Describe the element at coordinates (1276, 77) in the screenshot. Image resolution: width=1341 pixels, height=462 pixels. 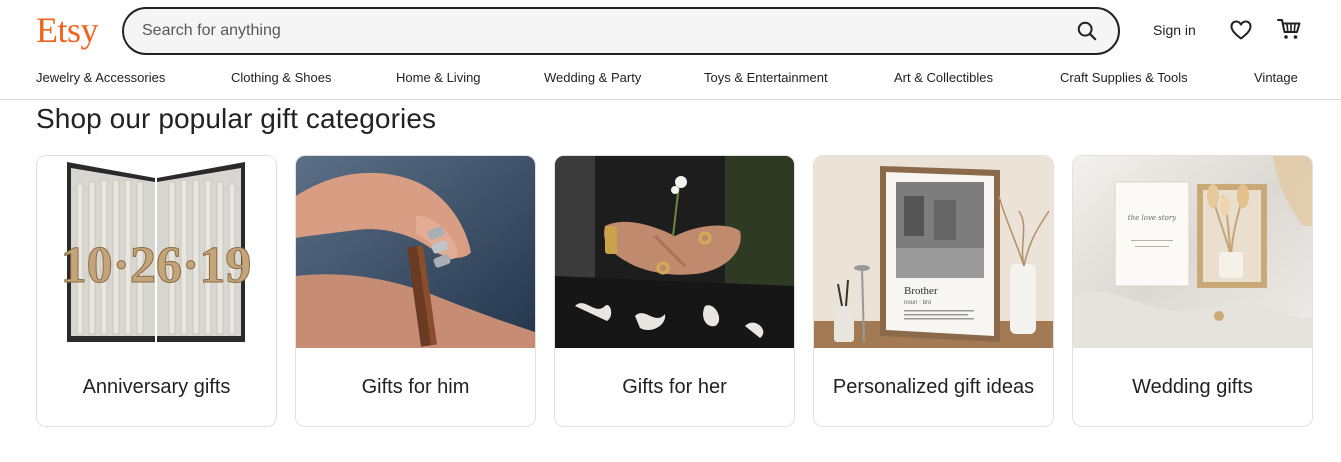
I see `nav-item-vintage: Vintage` at that location.